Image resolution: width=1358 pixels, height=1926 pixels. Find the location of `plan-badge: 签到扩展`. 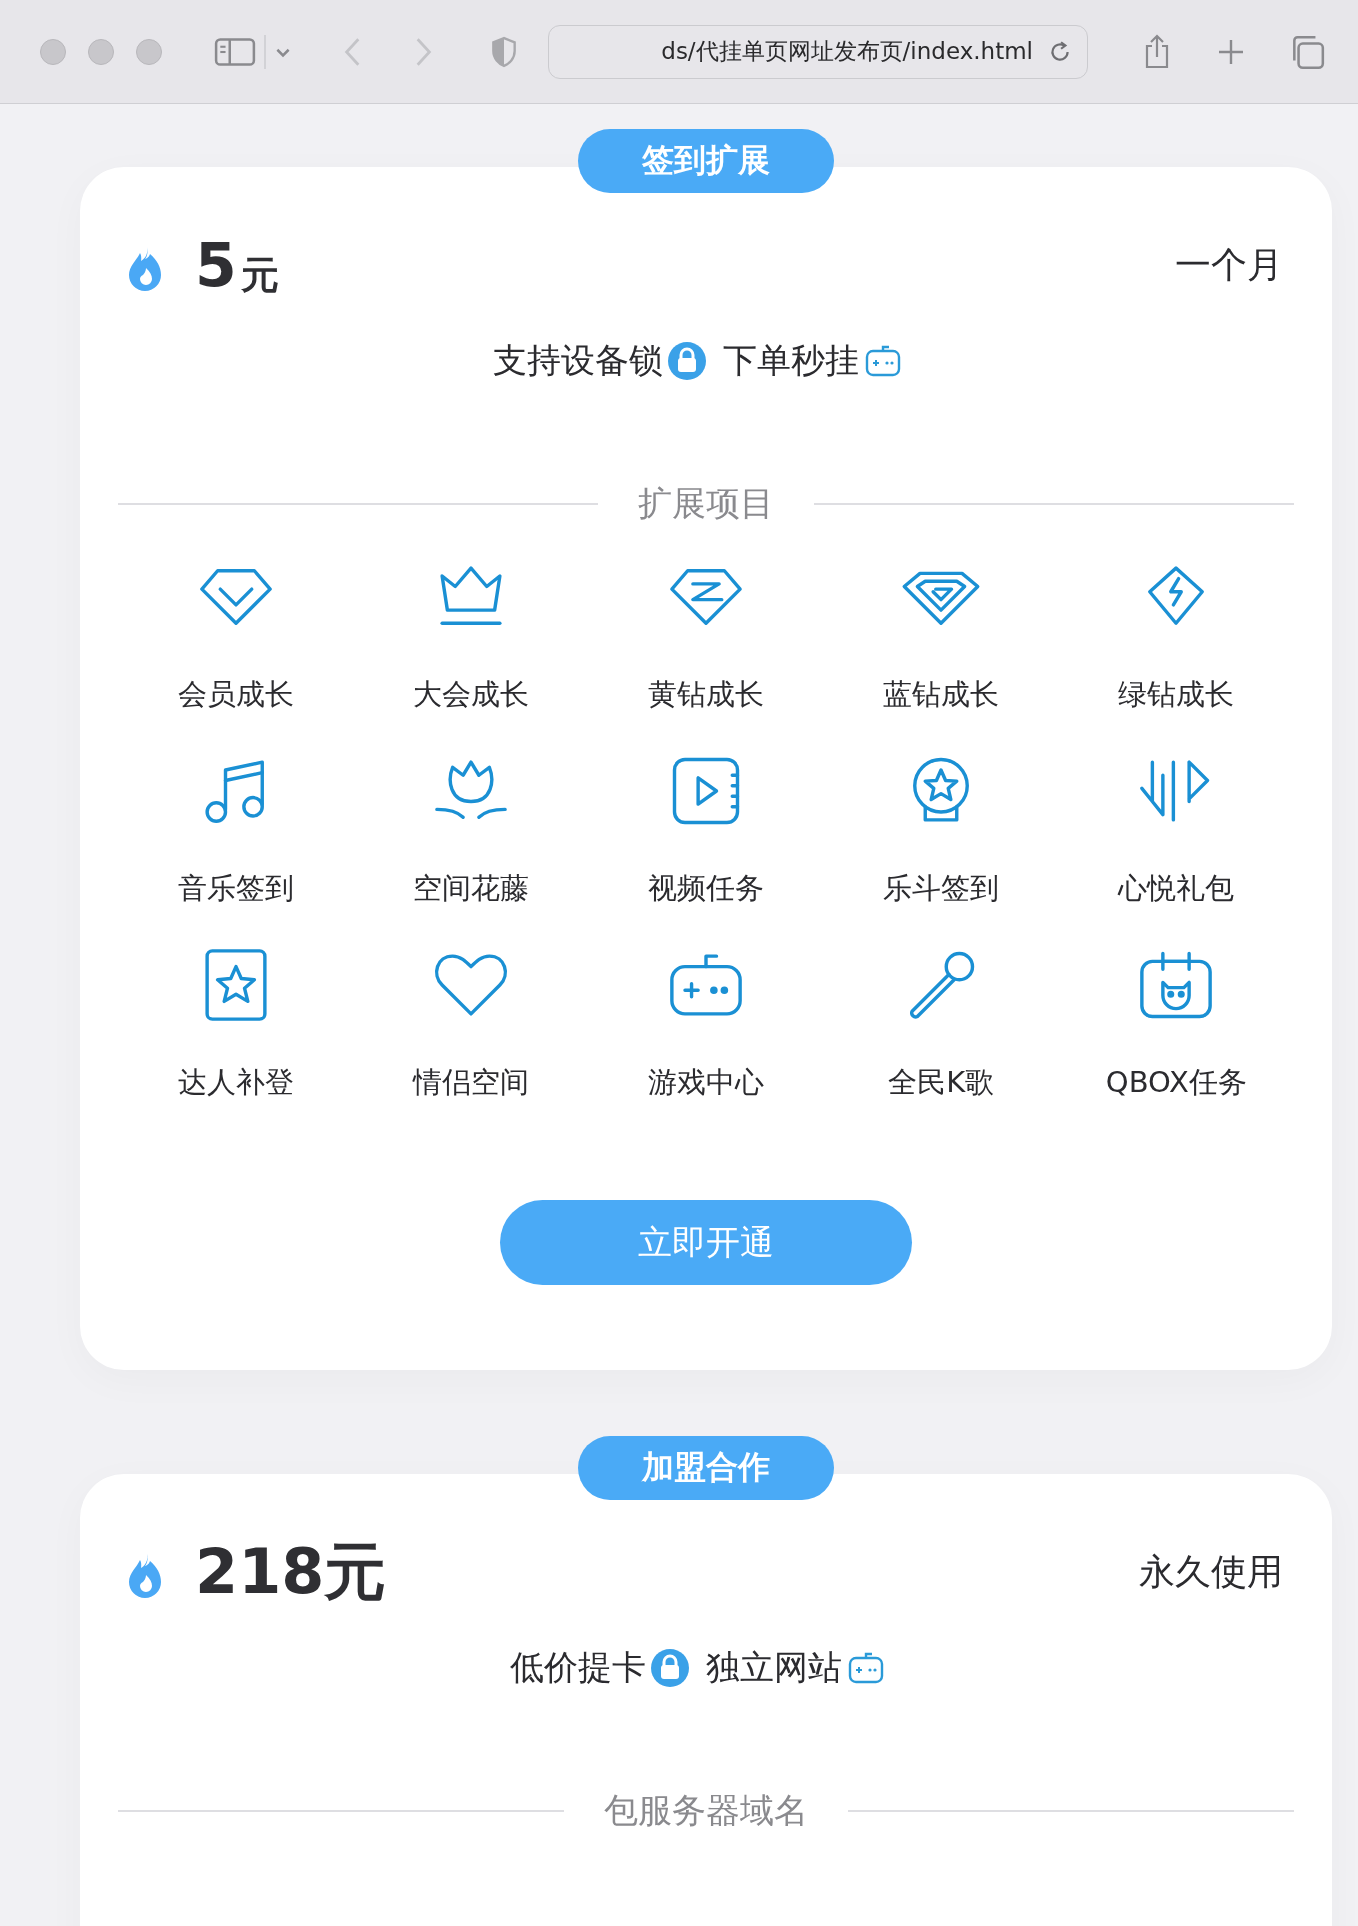

plan-badge: 签到扩展 is located at coordinates (706, 161).